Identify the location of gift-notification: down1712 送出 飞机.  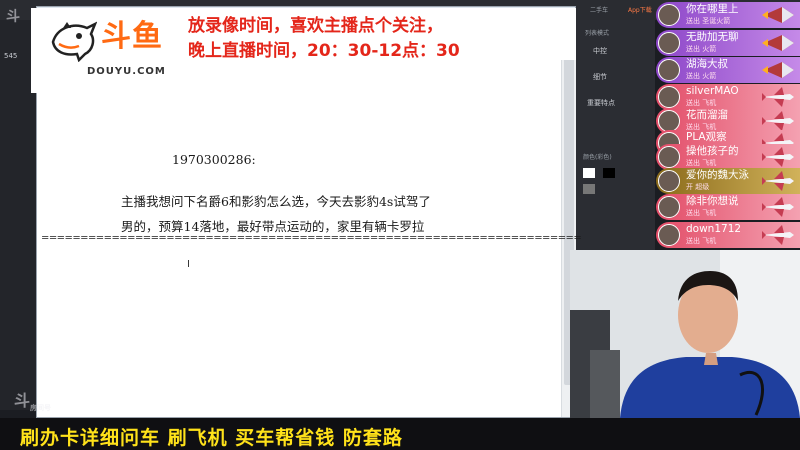
(728, 235).